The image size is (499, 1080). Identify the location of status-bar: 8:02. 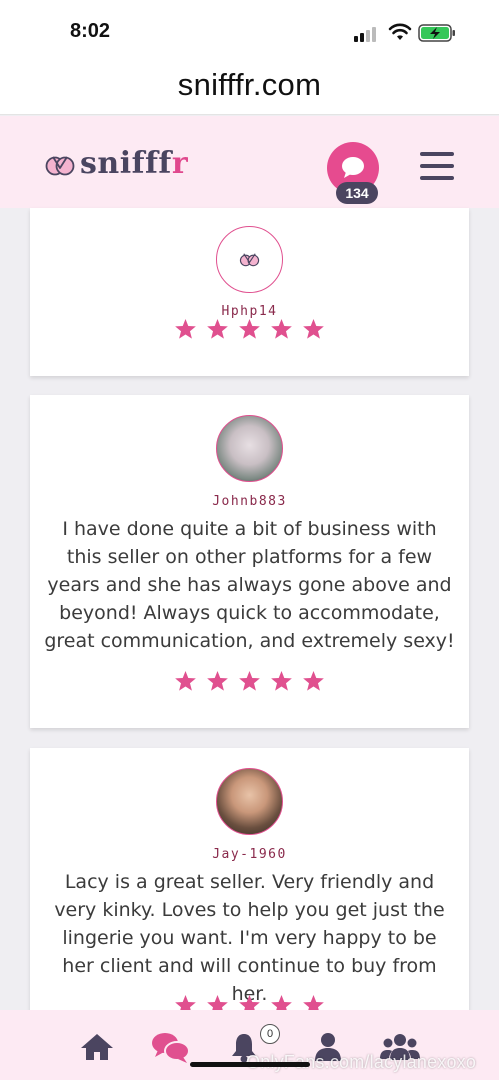
(249, 29).